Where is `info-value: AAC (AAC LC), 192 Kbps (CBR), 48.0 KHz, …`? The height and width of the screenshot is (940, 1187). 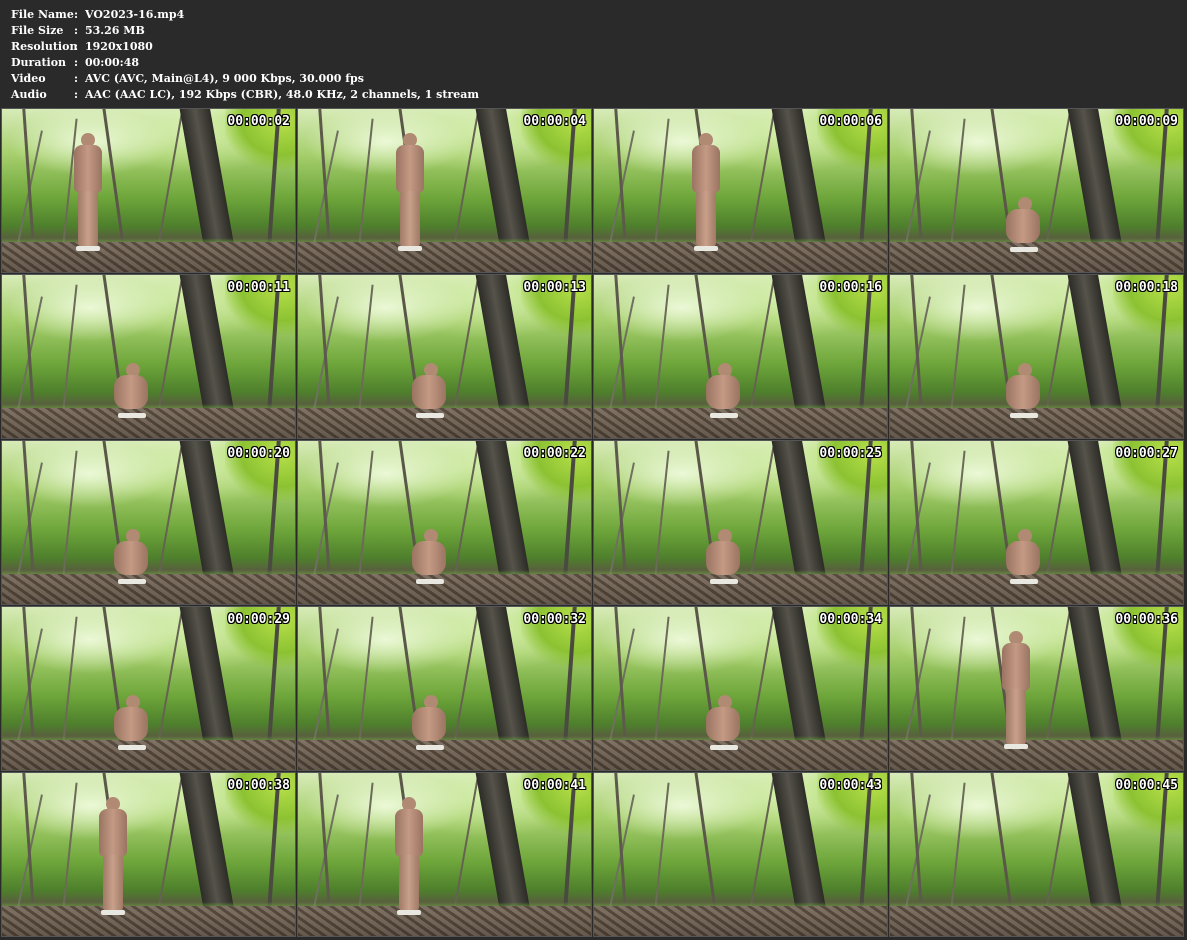 info-value: AAC (AAC LC), 192 Kbps (CBR), 48.0 KHz, … is located at coordinates (282, 94).